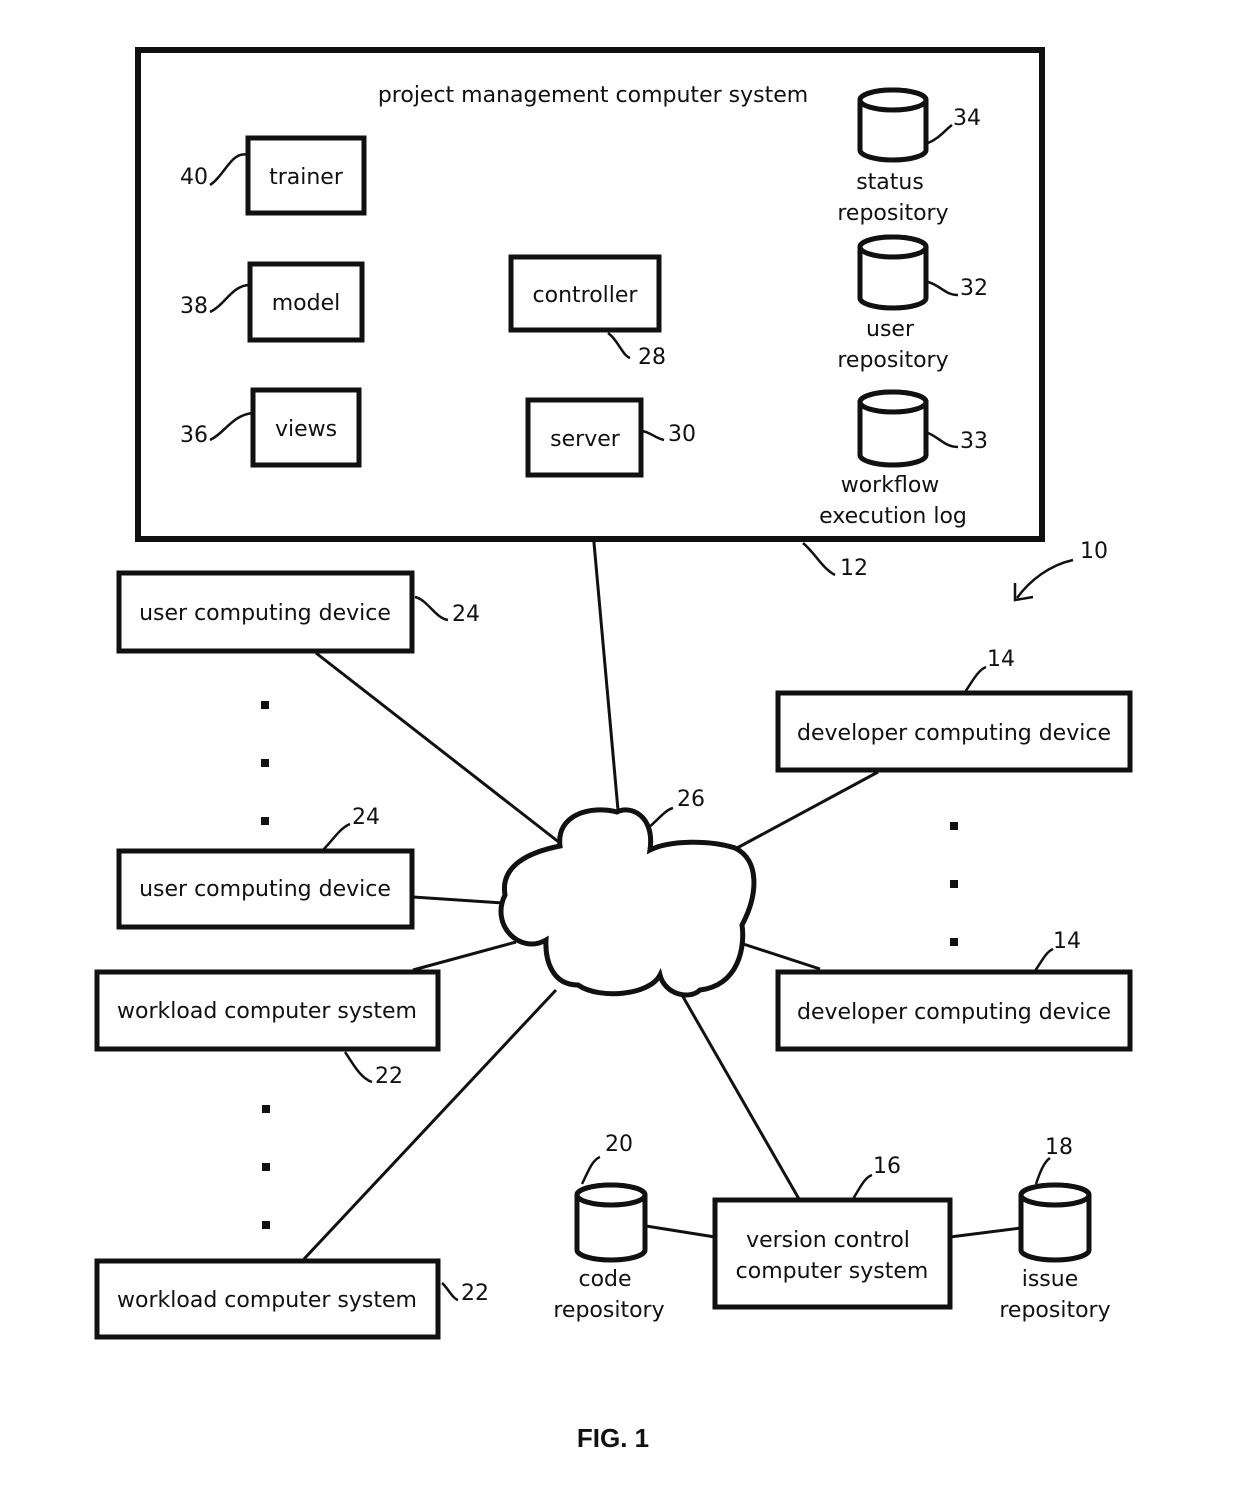 The width and height of the screenshot is (1240, 1502). Describe the element at coordinates (627, 902) in the screenshot. I see `network-cloud-icon` at that location.